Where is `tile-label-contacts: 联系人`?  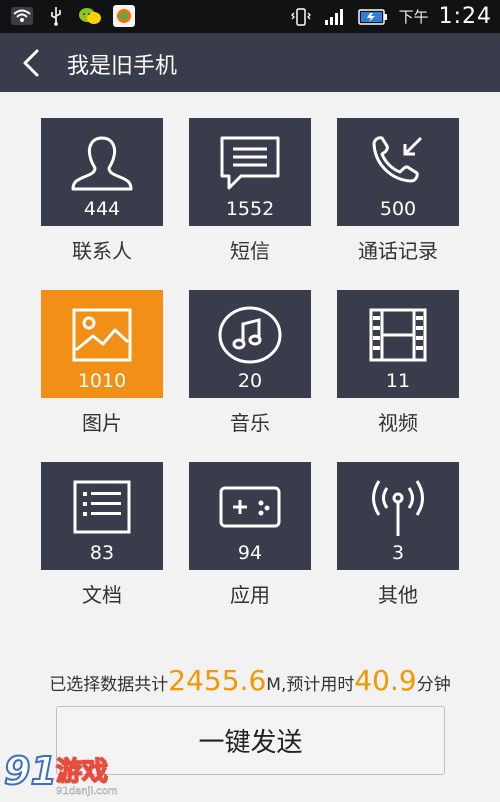 tile-label-contacts: 联系人 is located at coordinates (102, 251).